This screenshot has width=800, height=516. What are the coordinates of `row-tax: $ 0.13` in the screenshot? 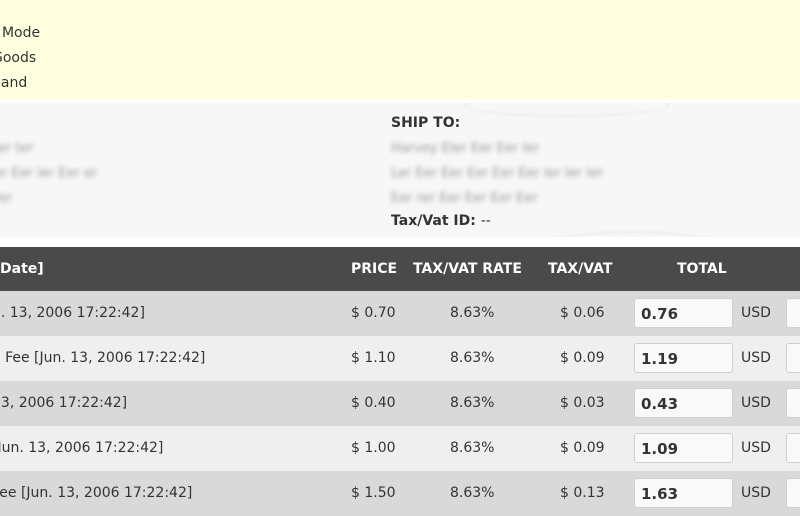 It's located at (582, 493).